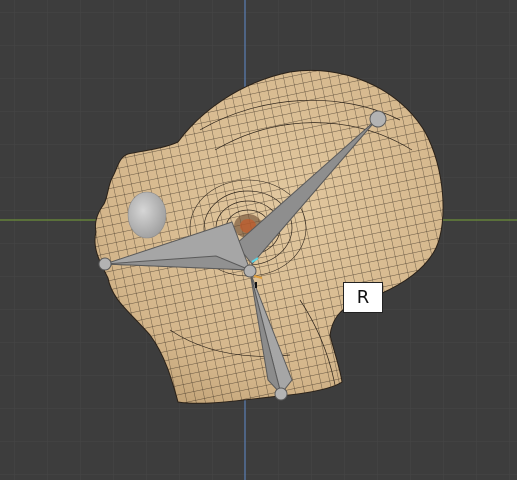  I want to click on eyeball-mesh, so click(147, 215).